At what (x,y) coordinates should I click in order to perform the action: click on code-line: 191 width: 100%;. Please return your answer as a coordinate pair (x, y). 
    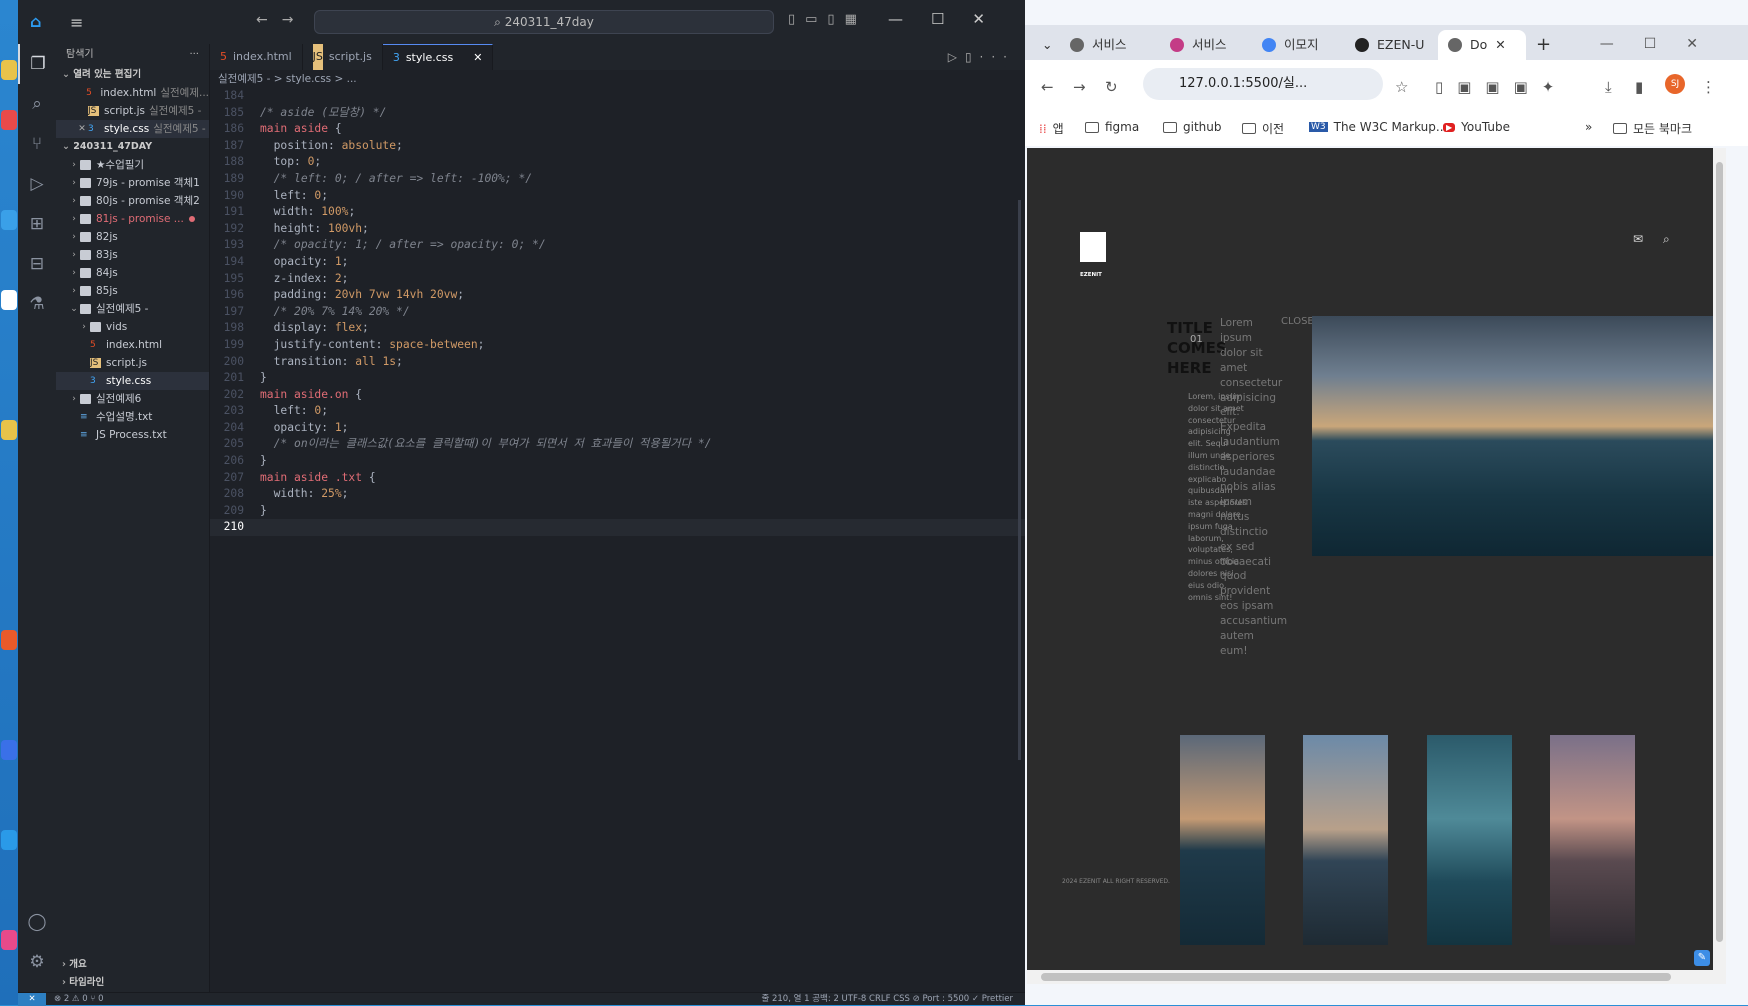
    Looking at the image, I should click on (617, 212).